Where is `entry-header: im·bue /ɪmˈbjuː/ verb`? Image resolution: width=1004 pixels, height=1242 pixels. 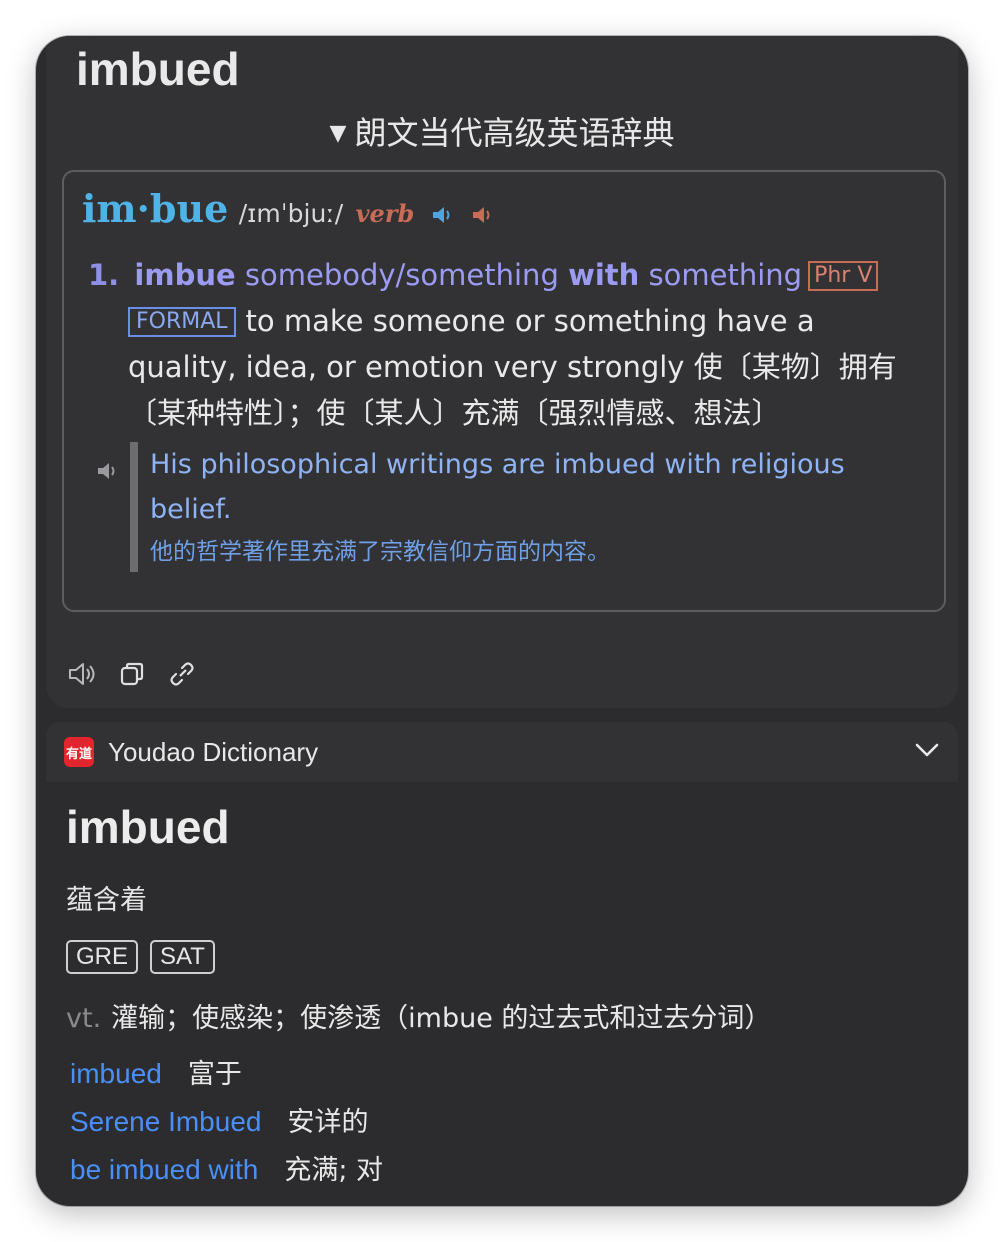 entry-header: im·bue /ɪmˈbjuː/ verb is located at coordinates (288, 210).